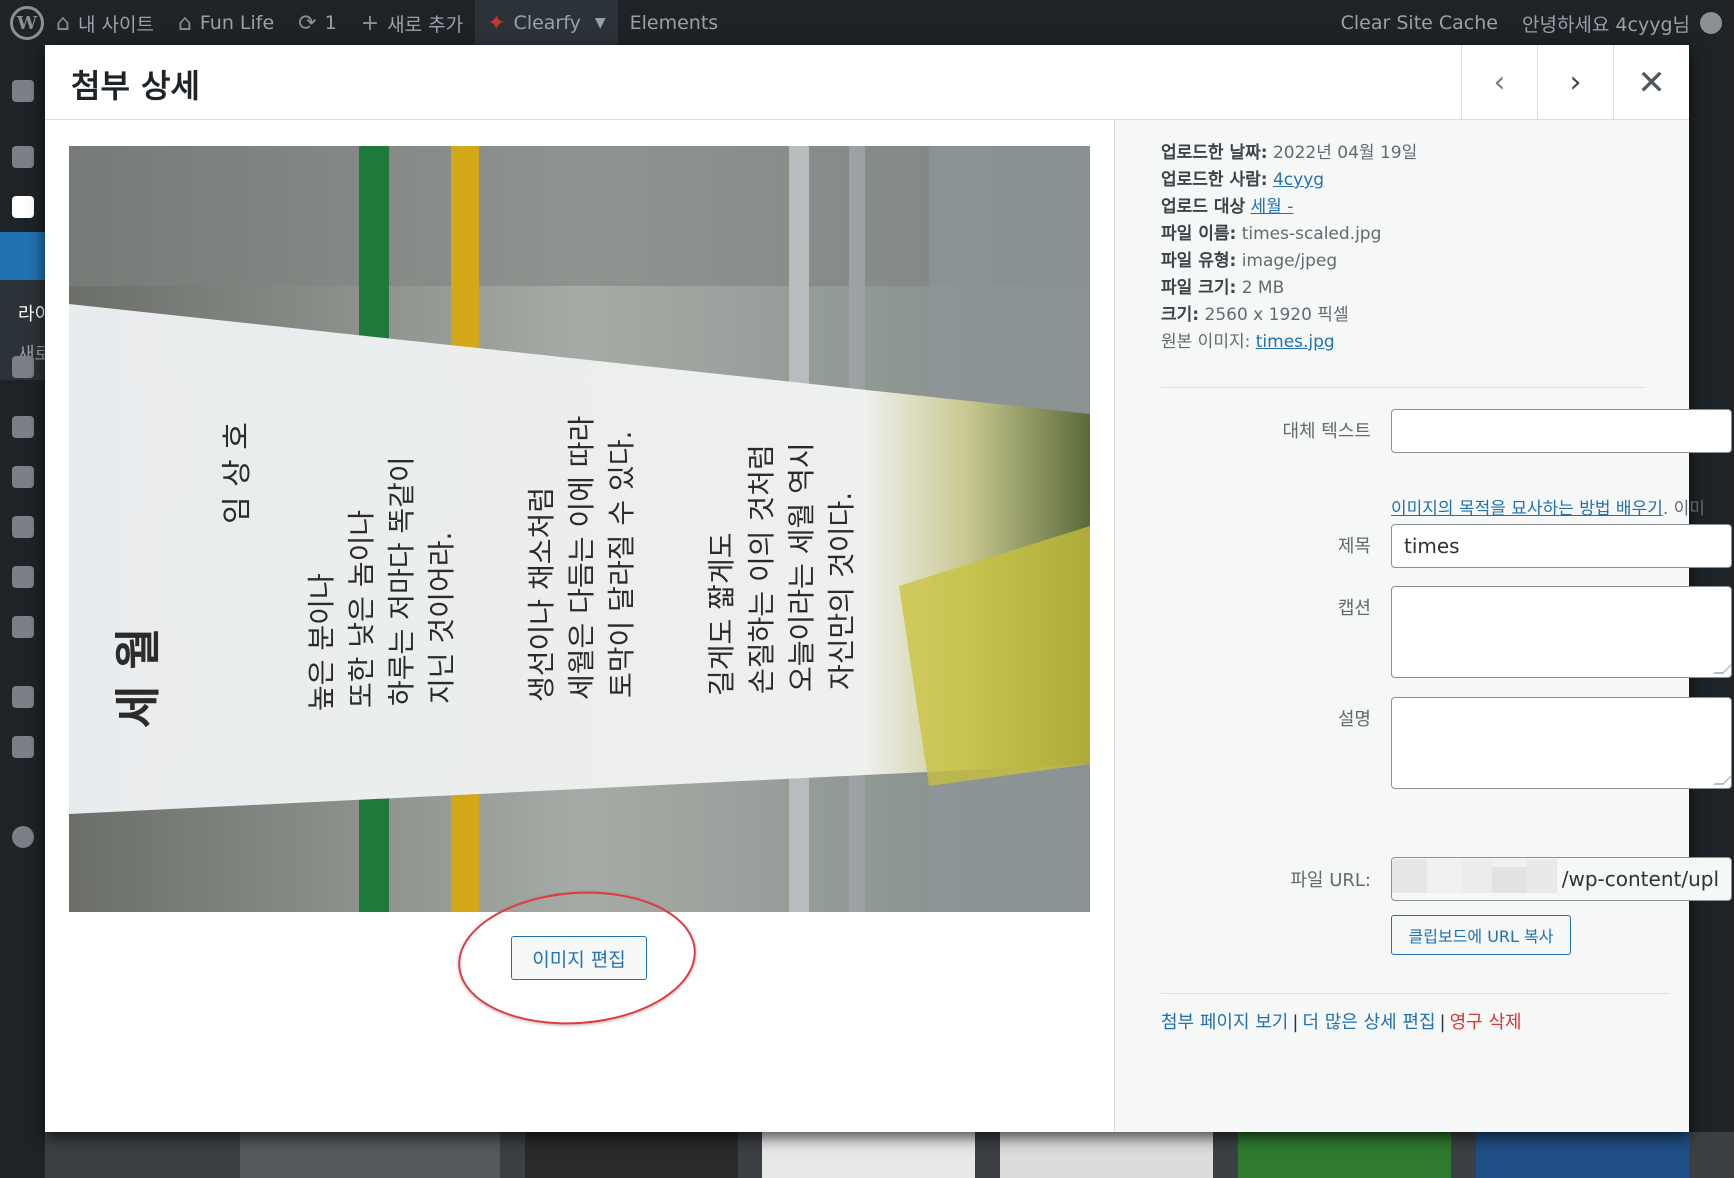 The height and width of the screenshot is (1178, 1734). Describe the element at coordinates (541, 594) in the screenshot. I see `banner-line: 생선이나 채소처럼` at that location.